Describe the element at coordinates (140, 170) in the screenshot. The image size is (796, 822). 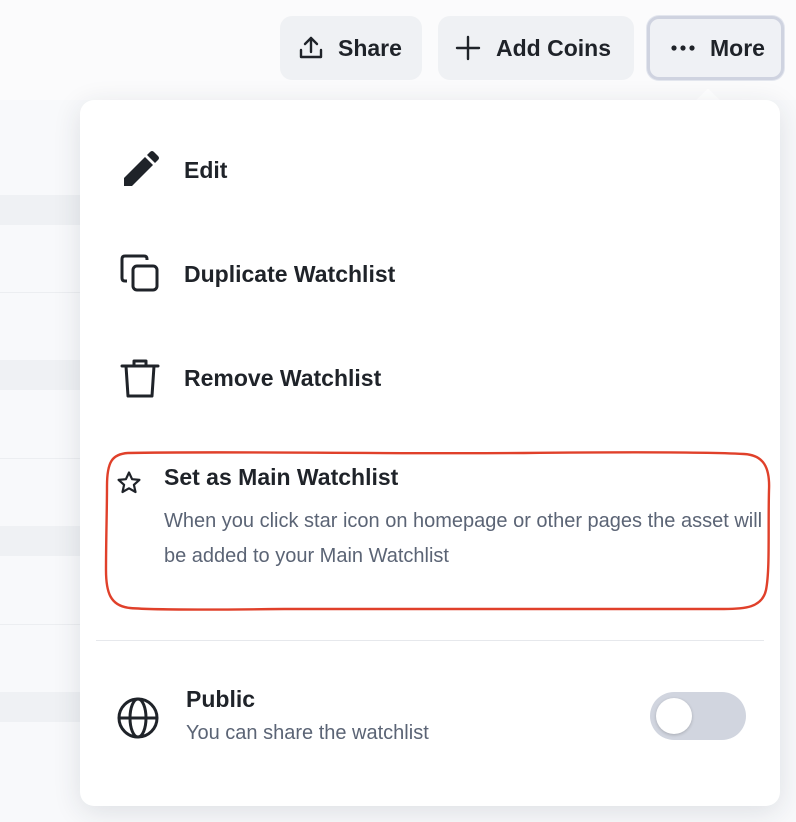
I see `pencil-icon` at that location.